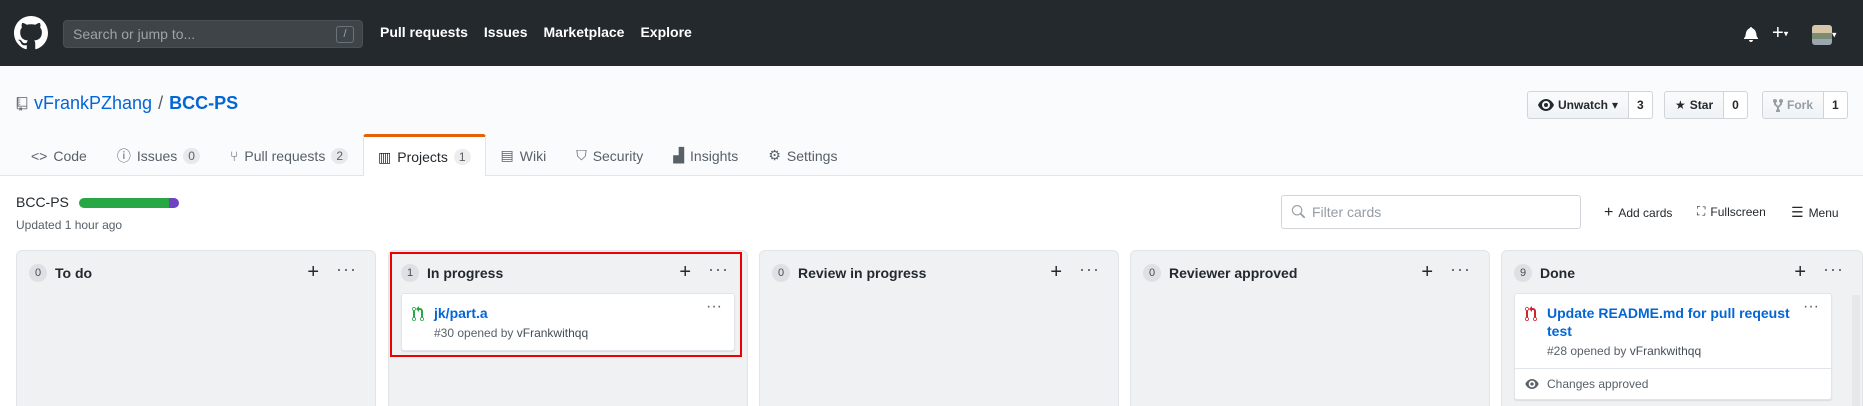 This screenshot has height=406, width=1863. What do you see at coordinates (506, 32) in the screenshot?
I see `nav-issues: Issues` at bounding box center [506, 32].